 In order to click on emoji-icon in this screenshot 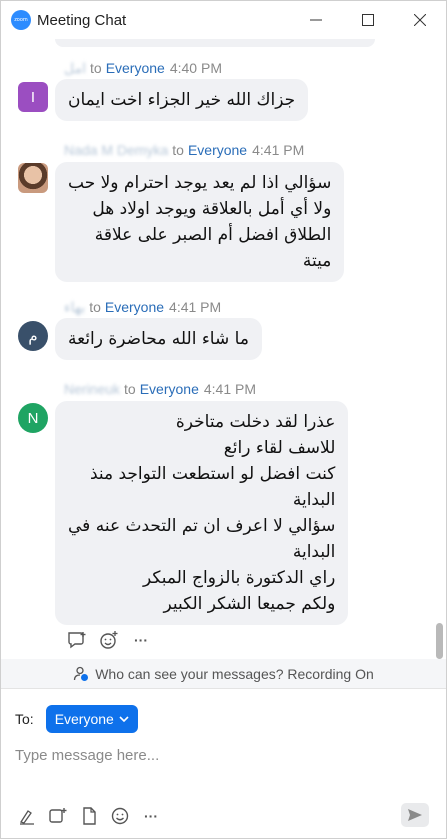, I will do `click(120, 816)`.